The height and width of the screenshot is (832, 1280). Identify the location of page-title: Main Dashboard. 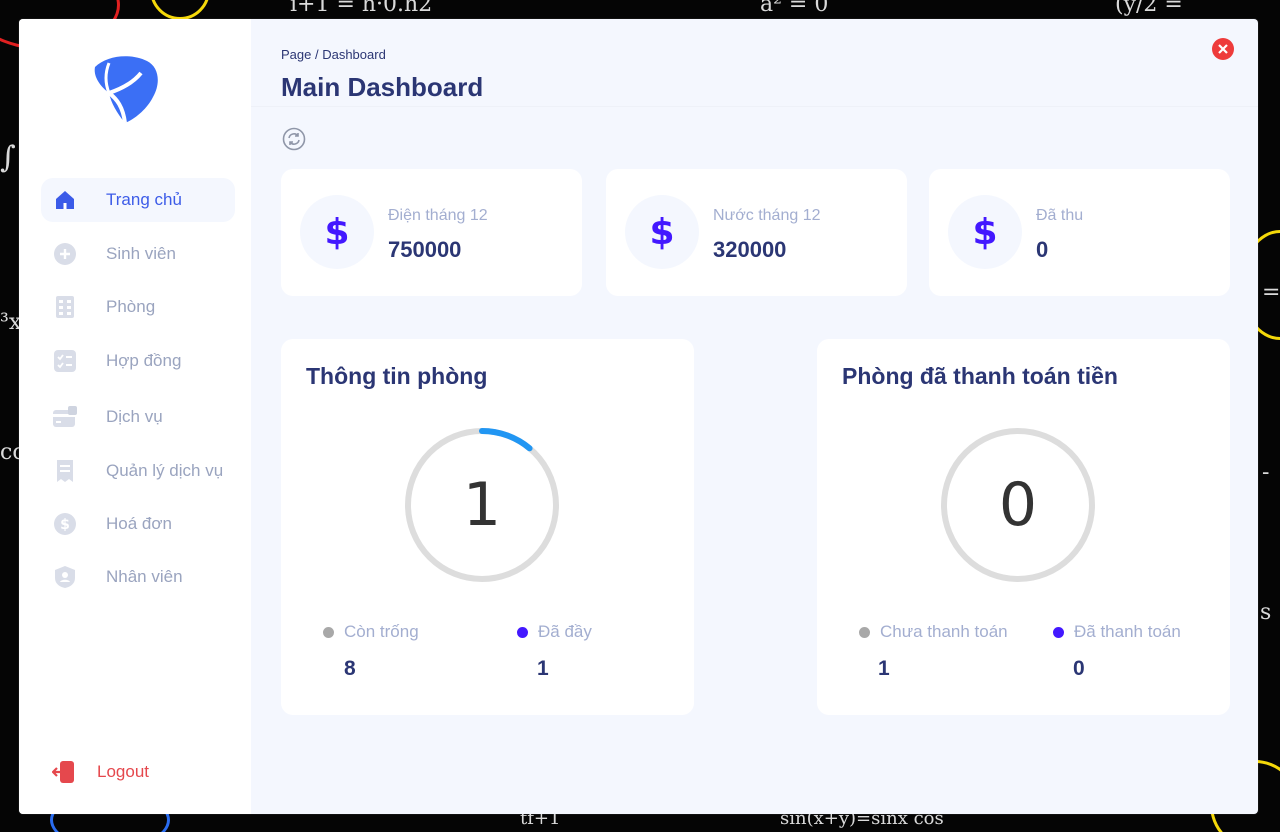
(382, 87).